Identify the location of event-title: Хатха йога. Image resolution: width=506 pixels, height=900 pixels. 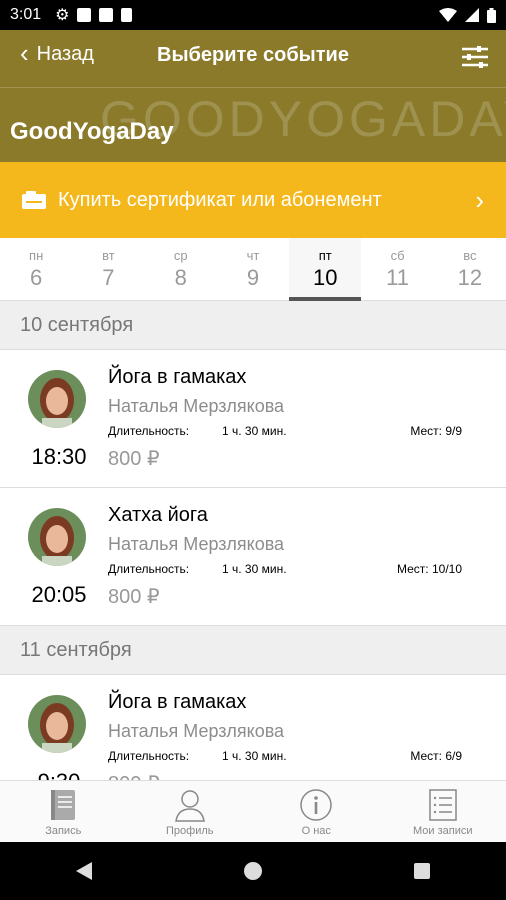
(158, 515).